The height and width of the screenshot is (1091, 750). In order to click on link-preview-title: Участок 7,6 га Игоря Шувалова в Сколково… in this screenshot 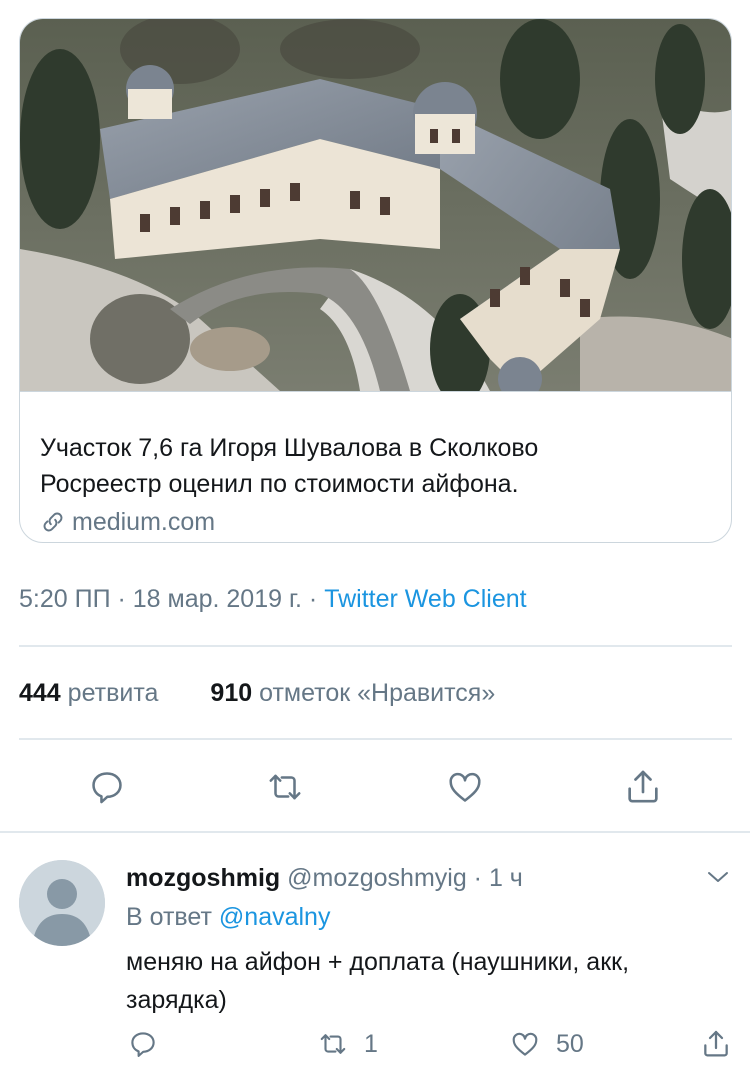, I will do `click(380, 466)`.